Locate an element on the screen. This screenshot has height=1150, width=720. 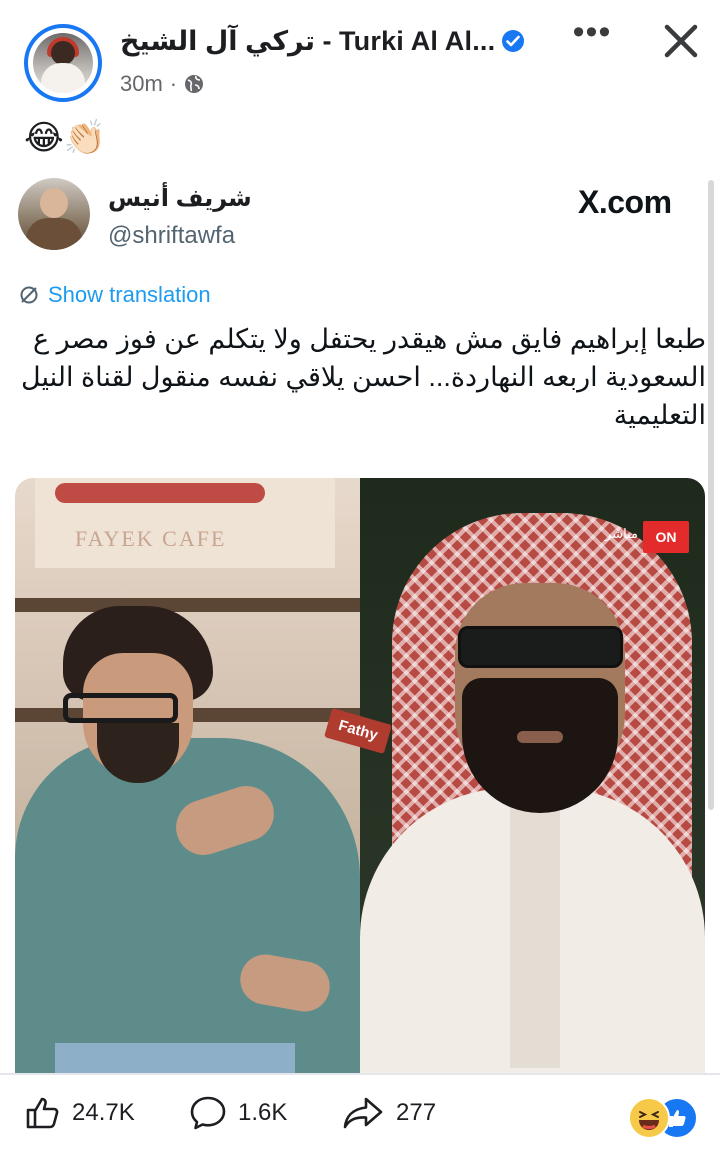
verified-badge-icon is located at coordinates (513, 40).